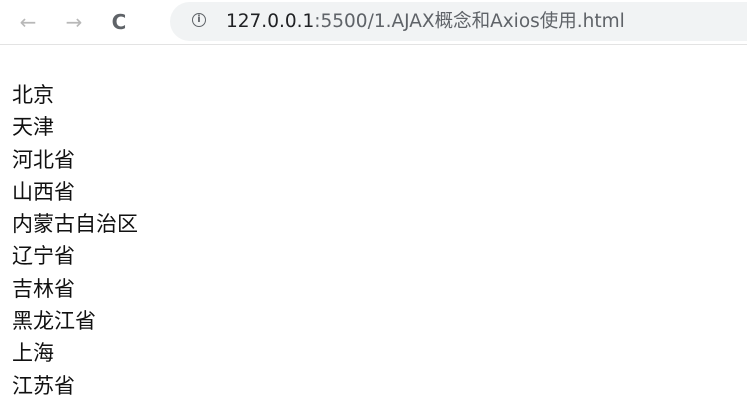 This screenshot has height=403, width=747. I want to click on url-text: 127.0.0.1:5500/1.AJAX概念和Axios使用.html, so click(425, 21).